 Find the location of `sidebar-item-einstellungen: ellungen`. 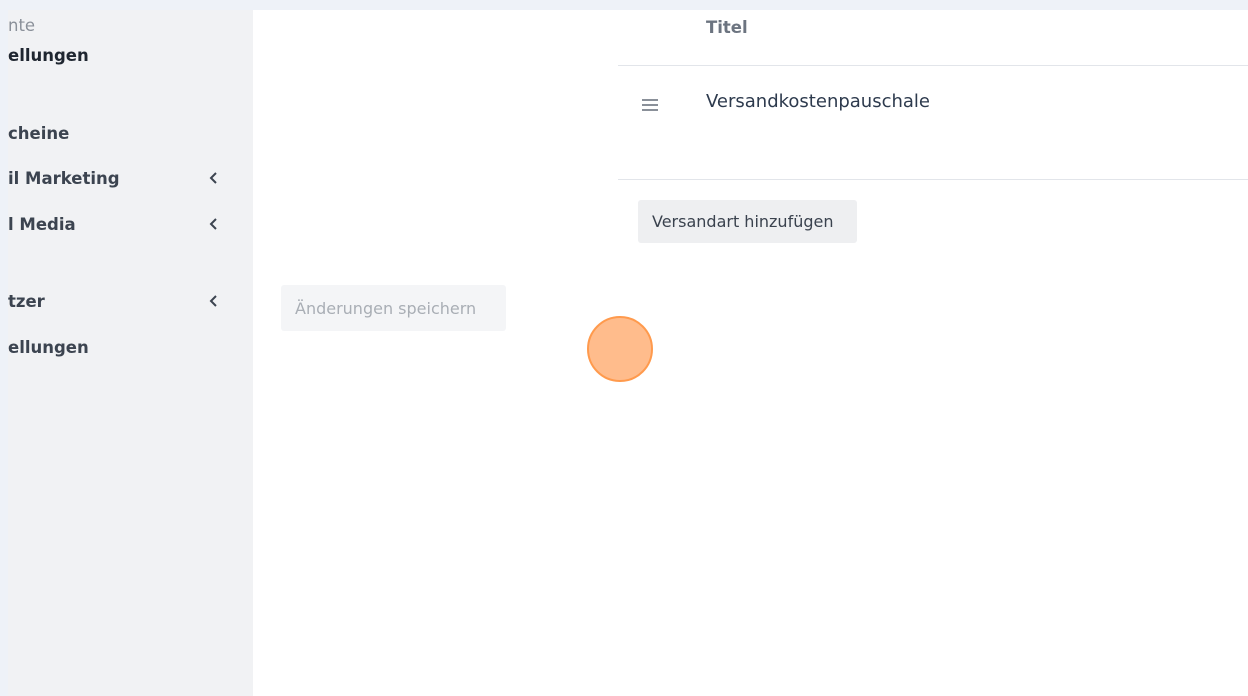

sidebar-item-einstellungen: ellungen is located at coordinates (130, 347).